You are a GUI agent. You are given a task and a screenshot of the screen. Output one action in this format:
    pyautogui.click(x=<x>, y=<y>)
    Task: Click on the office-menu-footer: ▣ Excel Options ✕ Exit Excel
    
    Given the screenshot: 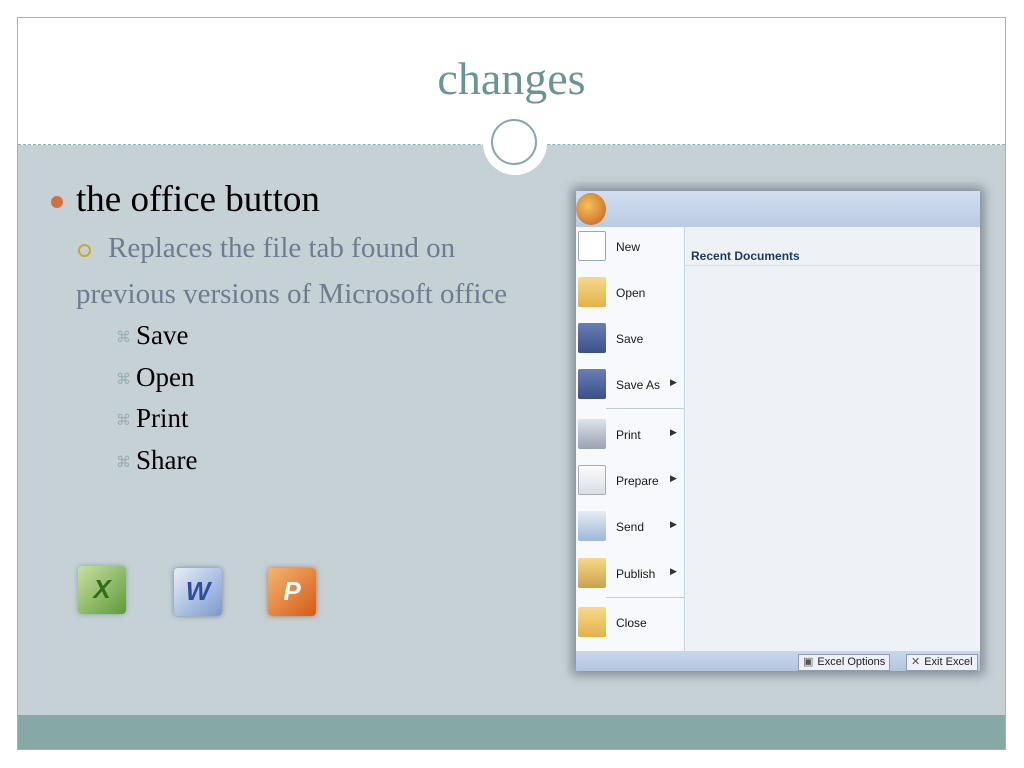 What is the action you would take?
    pyautogui.click(x=778, y=661)
    